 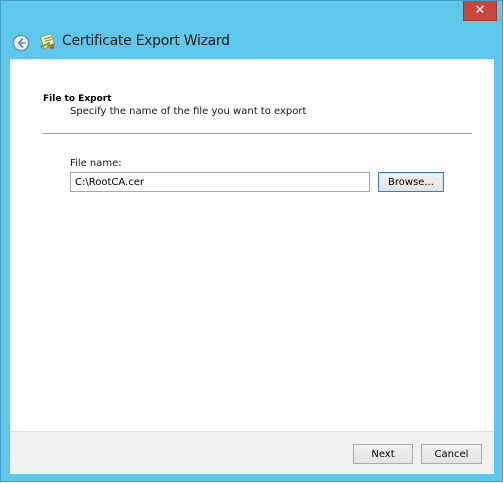 What do you see at coordinates (451, 454) in the screenshot?
I see `cancel-button: Cancel` at bounding box center [451, 454].